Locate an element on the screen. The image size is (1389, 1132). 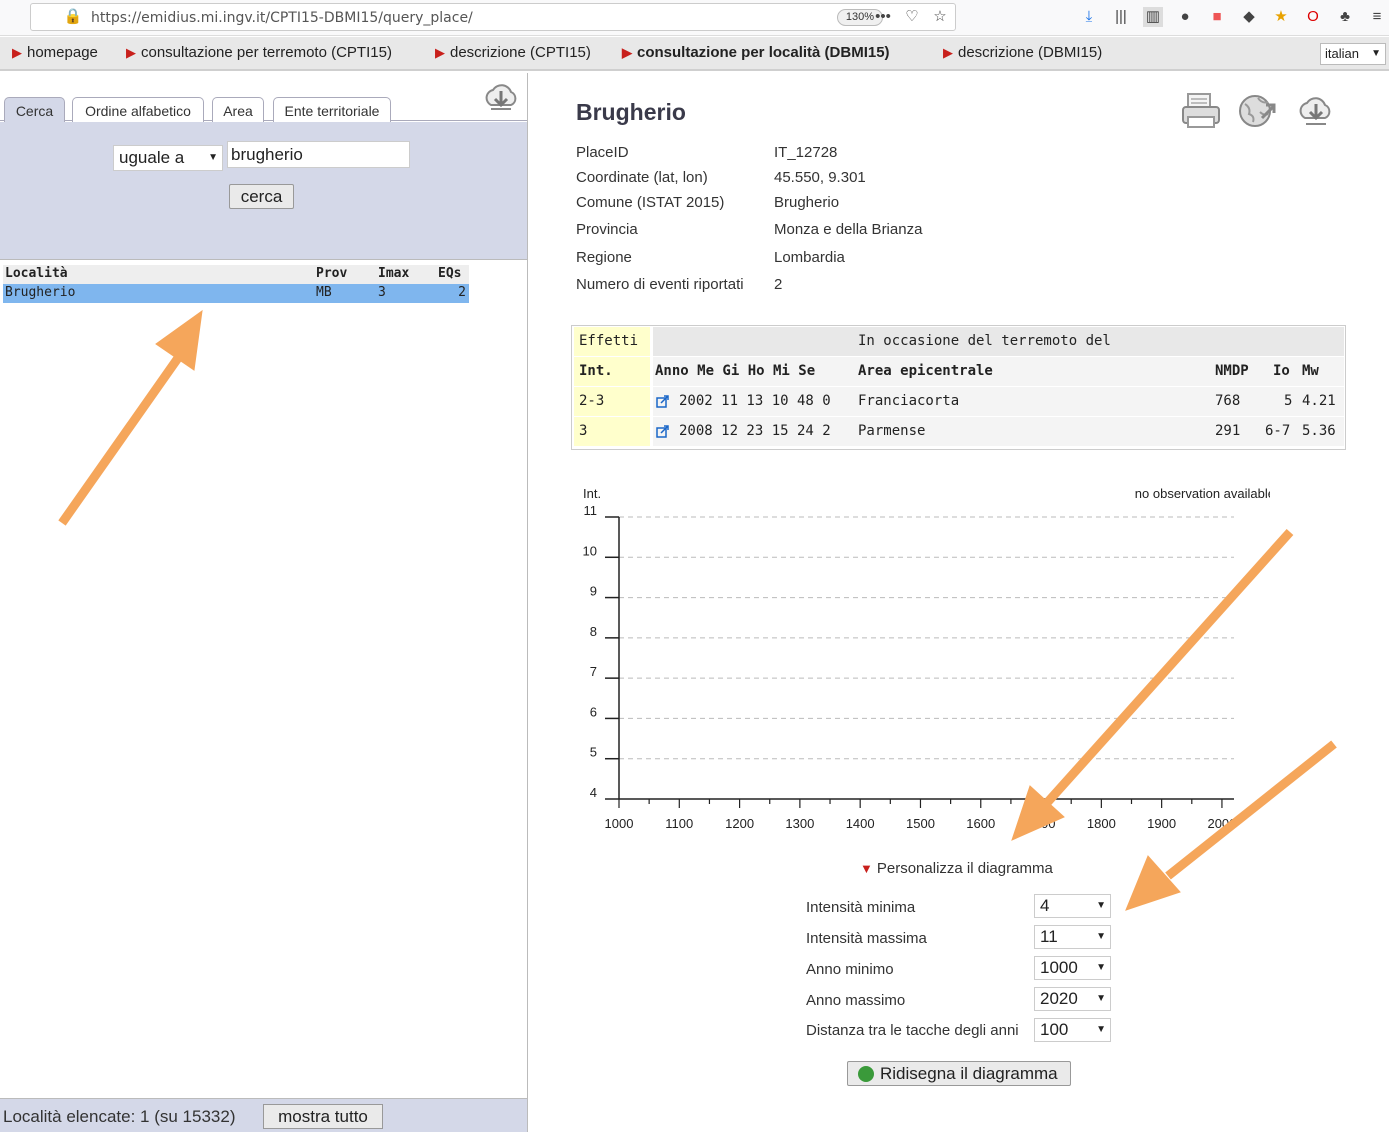
lock-icon: 🔒 is located at coordinates (73, 17).